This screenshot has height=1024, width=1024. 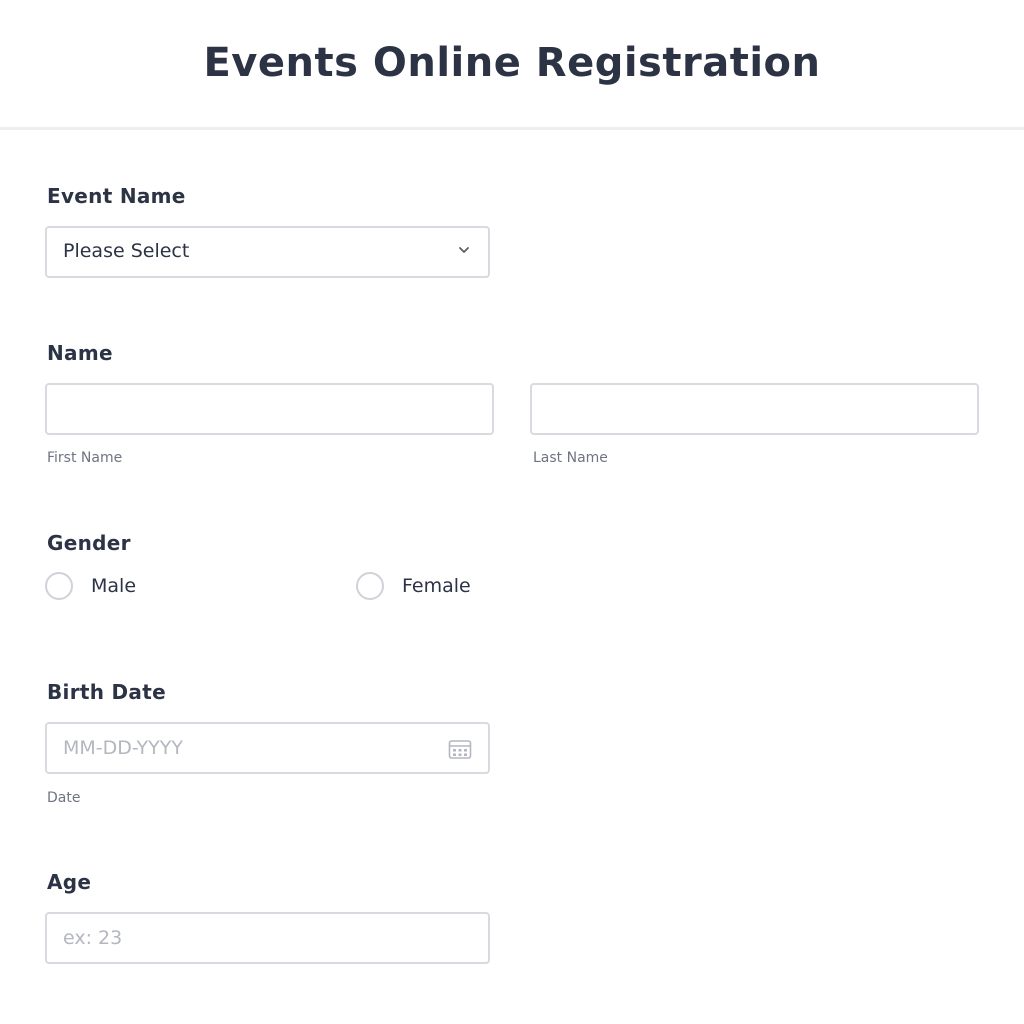 I want to click on last-name-input, so click(x=754, y=409).